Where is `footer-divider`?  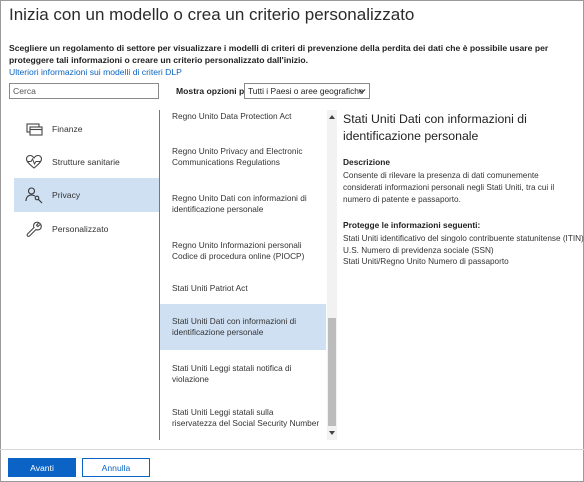
footer-divider is located at coordinates (292, 449).